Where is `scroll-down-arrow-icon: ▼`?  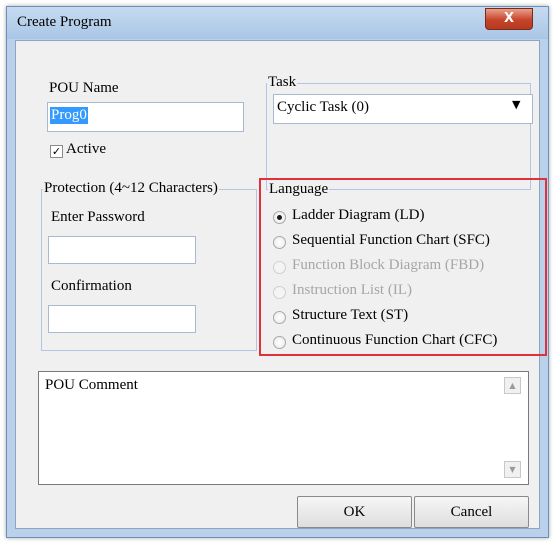
scroll-down-arrow-icon: ▼ is located at coordinates (512, 469).